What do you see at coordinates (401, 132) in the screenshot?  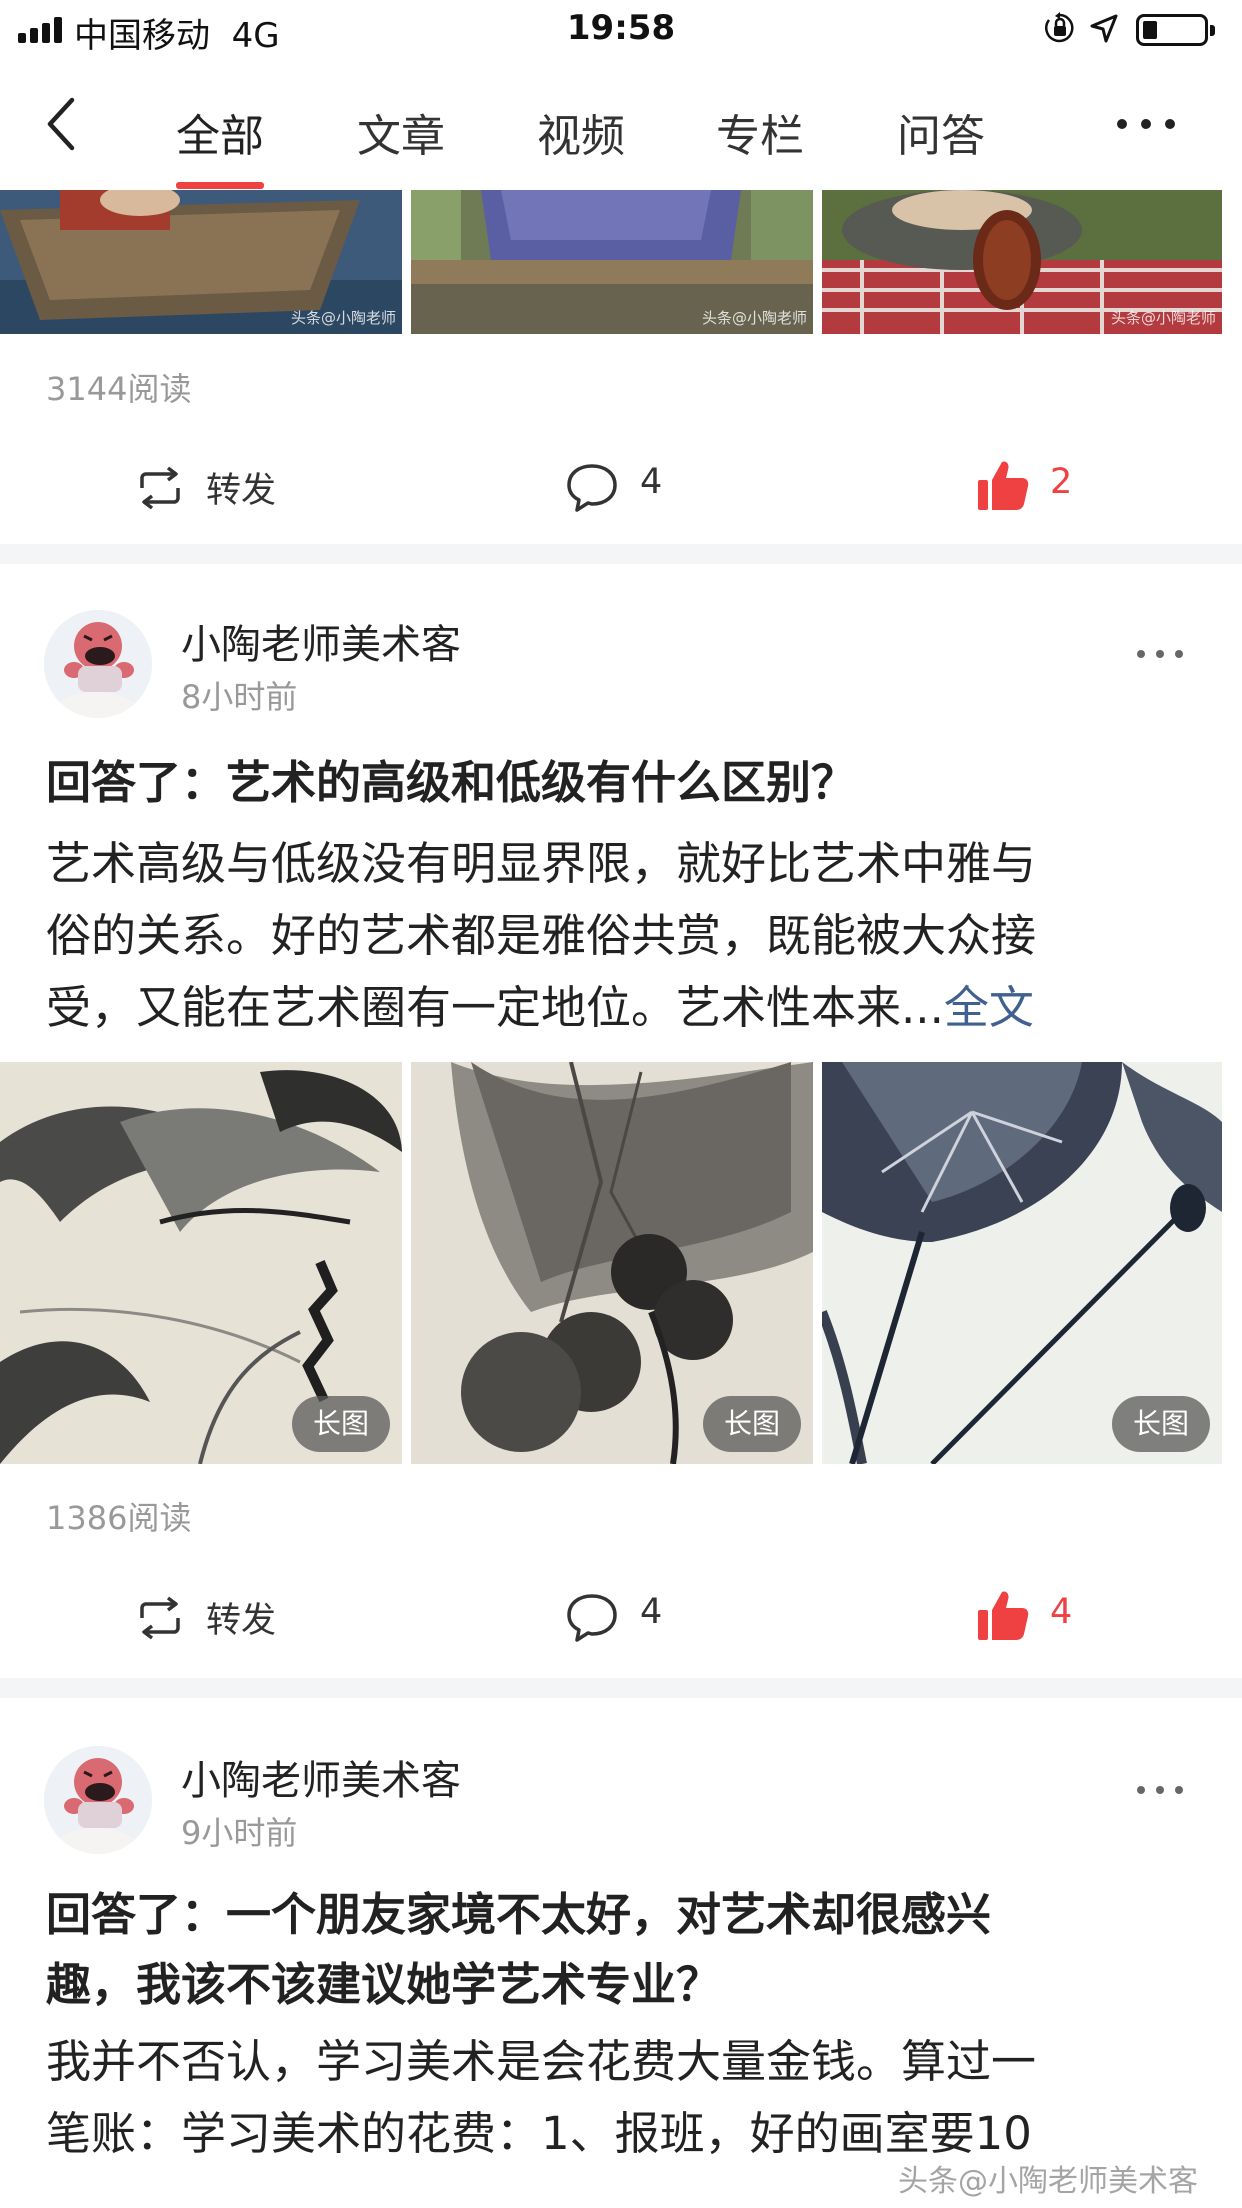 I see `tab-articles: 文章` at bounding box center [401, 132].